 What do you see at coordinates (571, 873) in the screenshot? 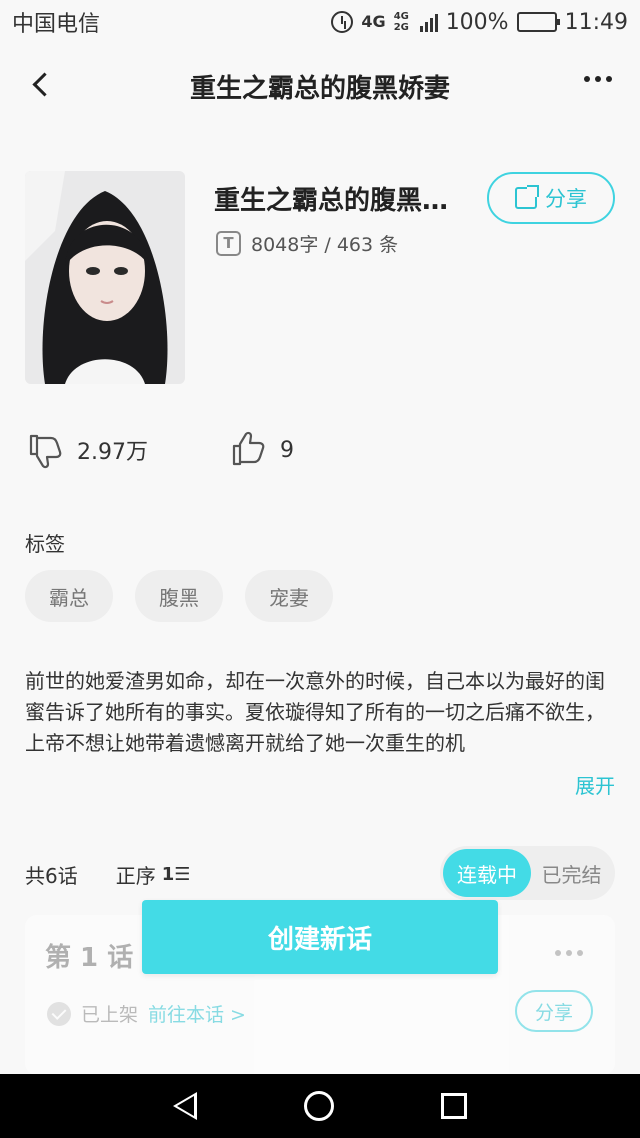
I see `status-option-completed: 已完结` at bounding box center [571, 873].